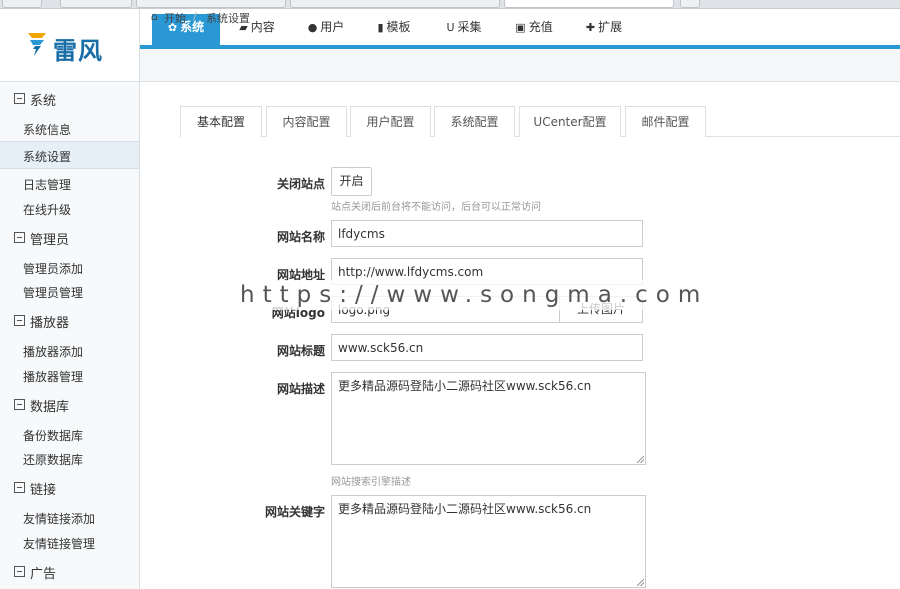 The width and height of the screenshot is (900, 589). I want to click on sidebar-item-backup-database: 备份数据库, so click(69, 434).